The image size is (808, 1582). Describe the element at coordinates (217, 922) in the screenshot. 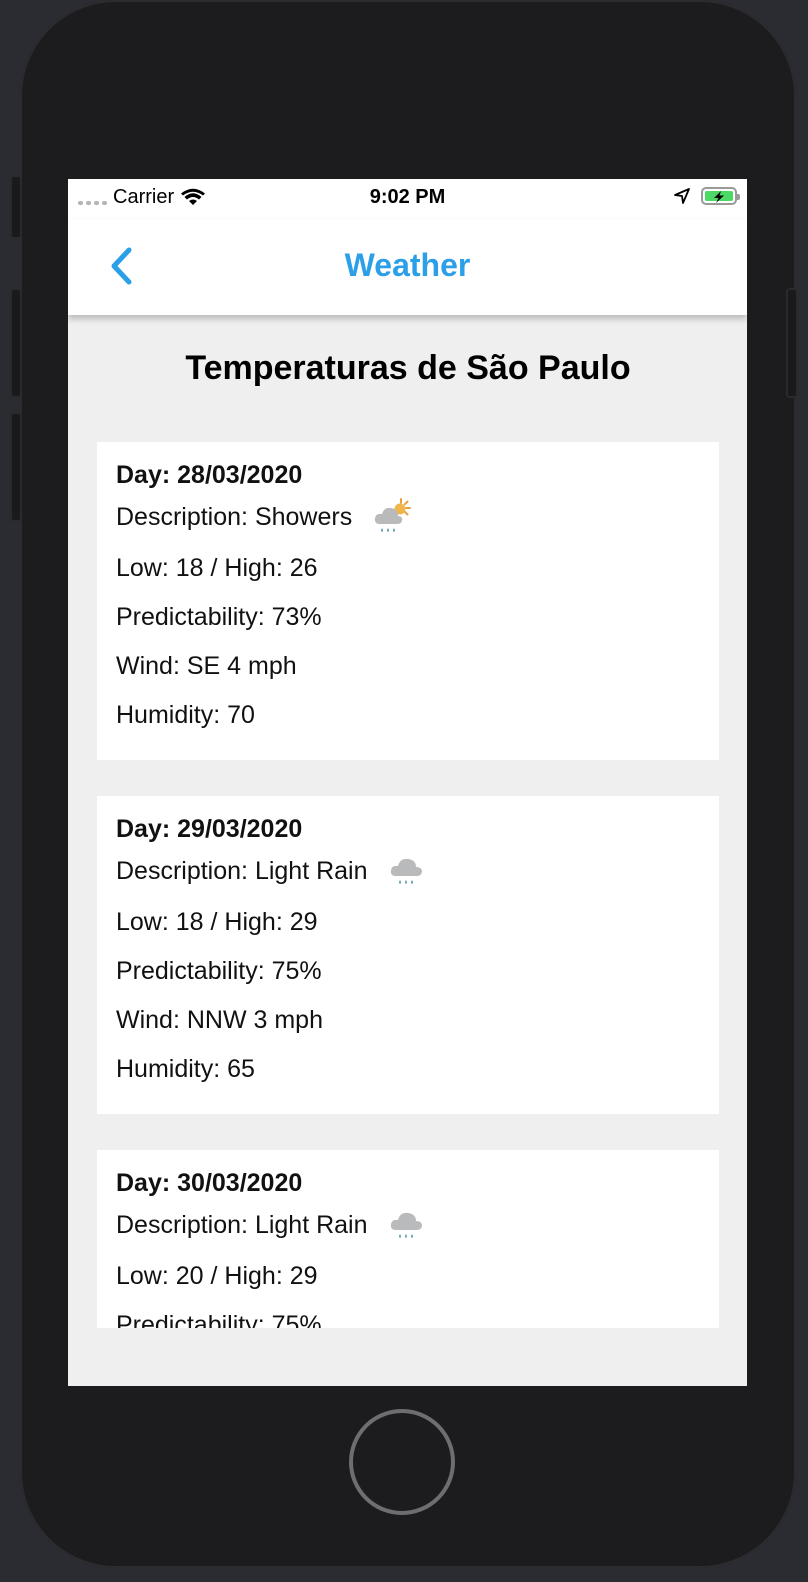

I see `forecast-low-high: Low: 18 / High: 29` at that location.